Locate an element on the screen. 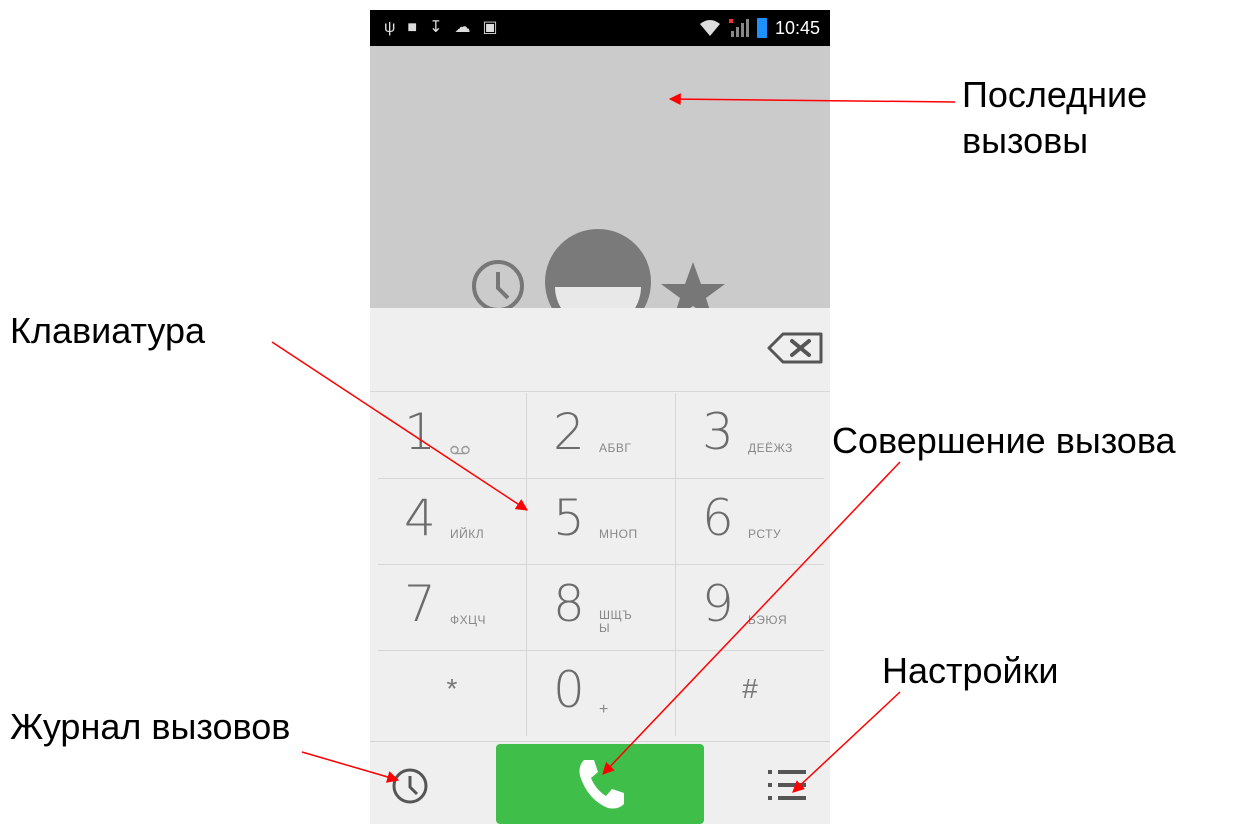 The image size is (1254, 824). no-signal-icon is located at coordinates (738, 28).